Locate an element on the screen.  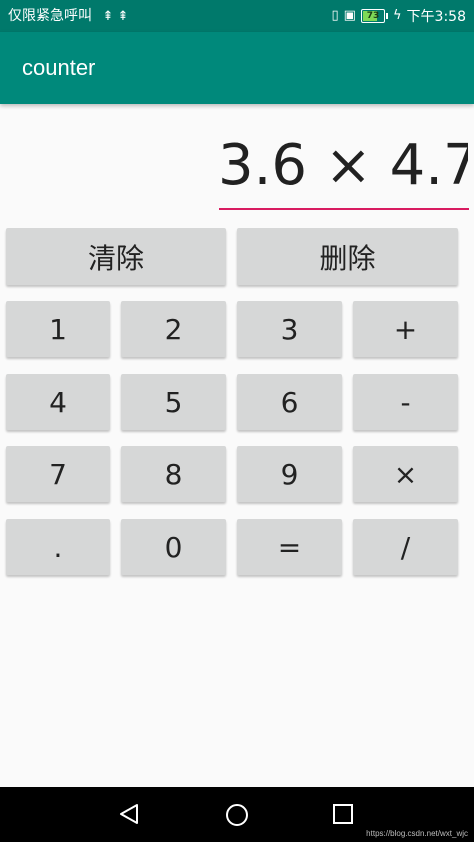
digit-1-button: 1 is located at coordinates (58, 329).